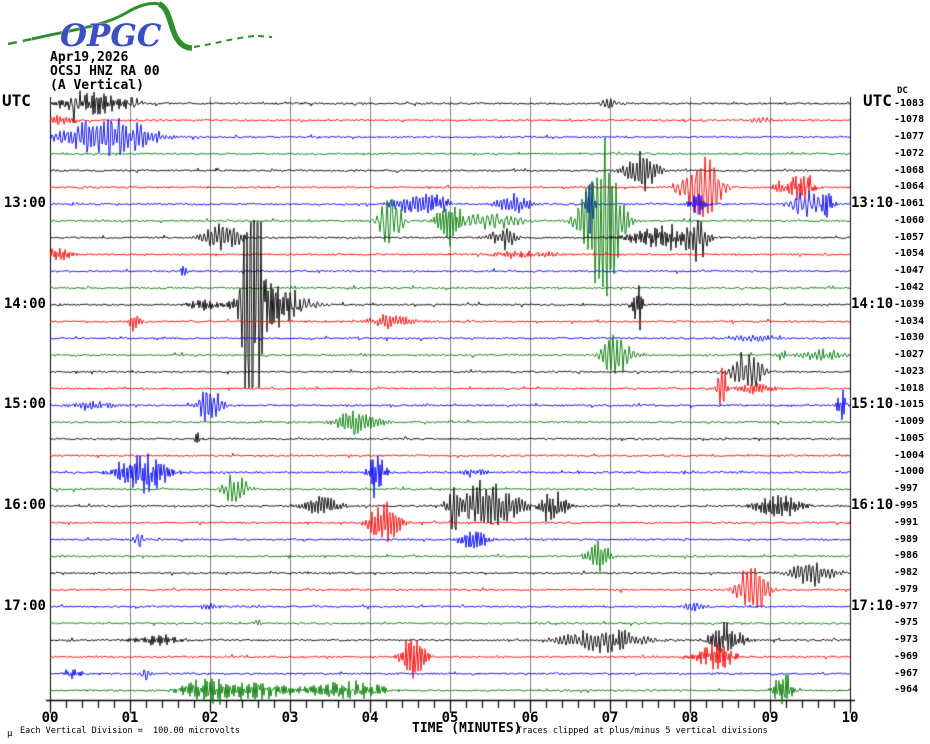  Describe the element at coordinates (906, 623) in the screenshot. I see `dc-value-17:10: -975` at that location.